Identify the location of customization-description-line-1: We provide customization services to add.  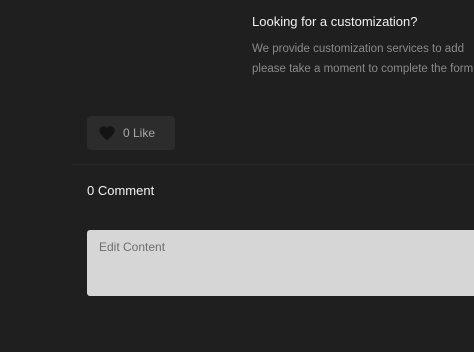
(358, 49).